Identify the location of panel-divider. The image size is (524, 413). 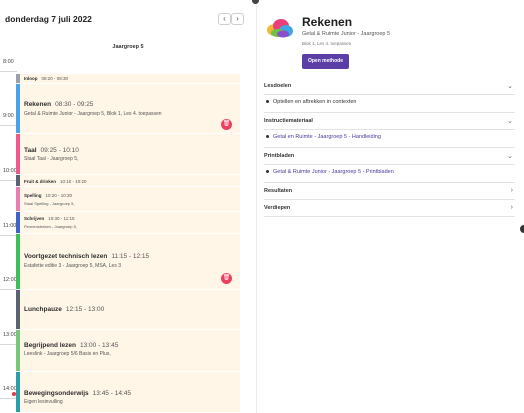
(256, 206).